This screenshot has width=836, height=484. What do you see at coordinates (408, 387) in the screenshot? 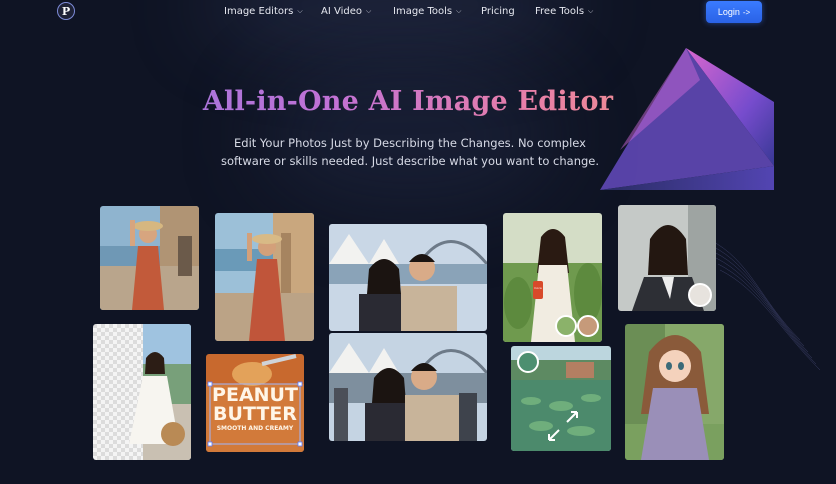
I see `gallery-photo-couple-edited` at bounding box center [408, 387].